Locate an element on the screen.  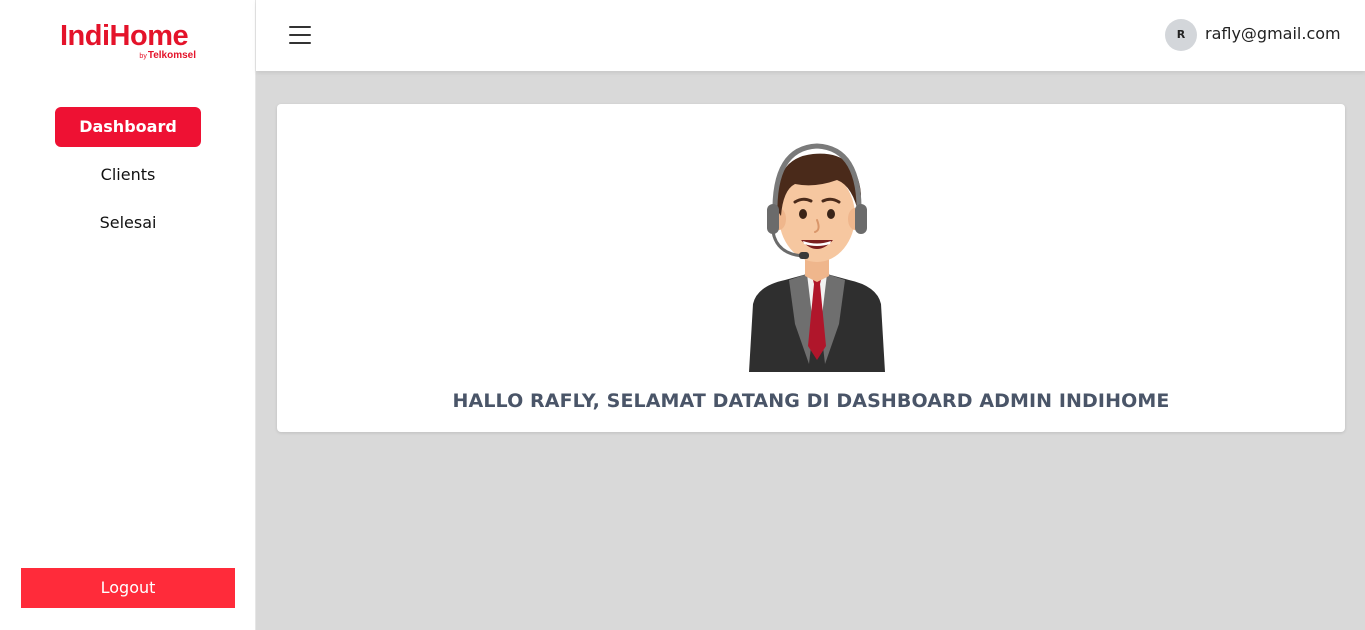
logo-telkomsel: Telkomsel is located at coordinates (171, 55).